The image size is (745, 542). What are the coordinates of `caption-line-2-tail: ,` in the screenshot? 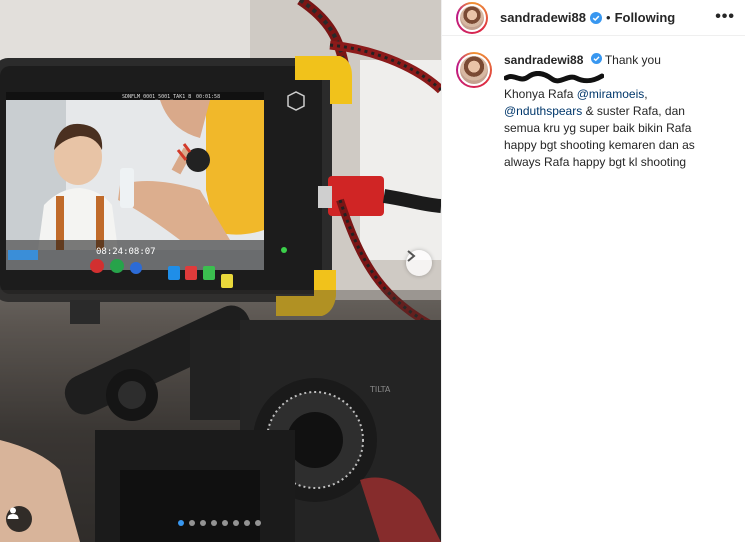 It's located at (646, 94).